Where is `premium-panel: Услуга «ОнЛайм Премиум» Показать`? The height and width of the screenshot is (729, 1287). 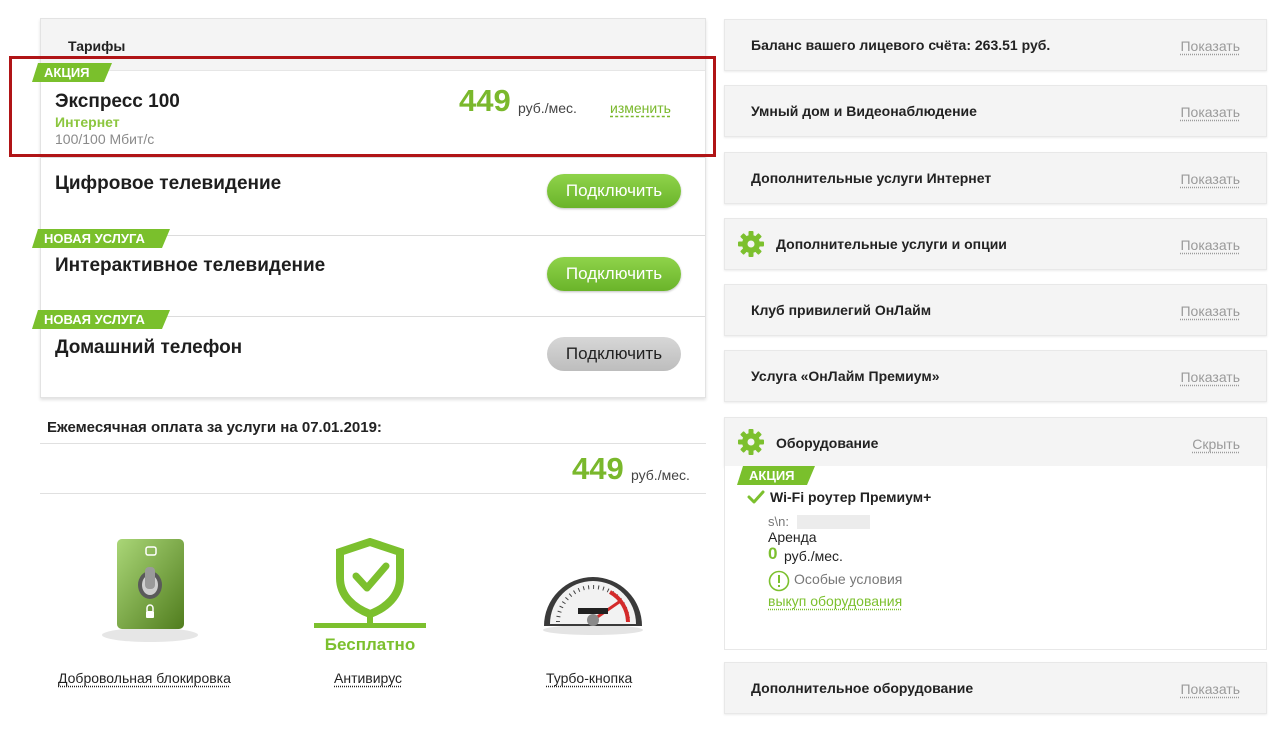
premium-panel: Услуга «ОнЛайм Премиум» Показать is located at coordinates (995, 376).